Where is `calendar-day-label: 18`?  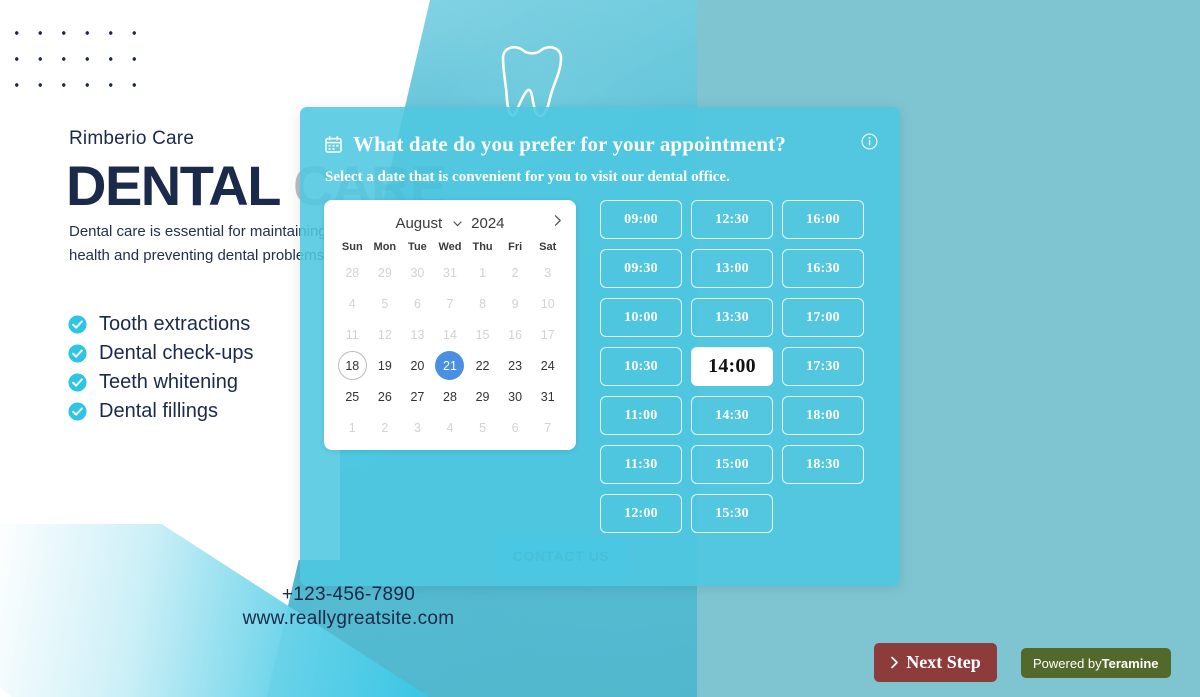
calendar-day-label: 18 is located at coordinates (352, 365).